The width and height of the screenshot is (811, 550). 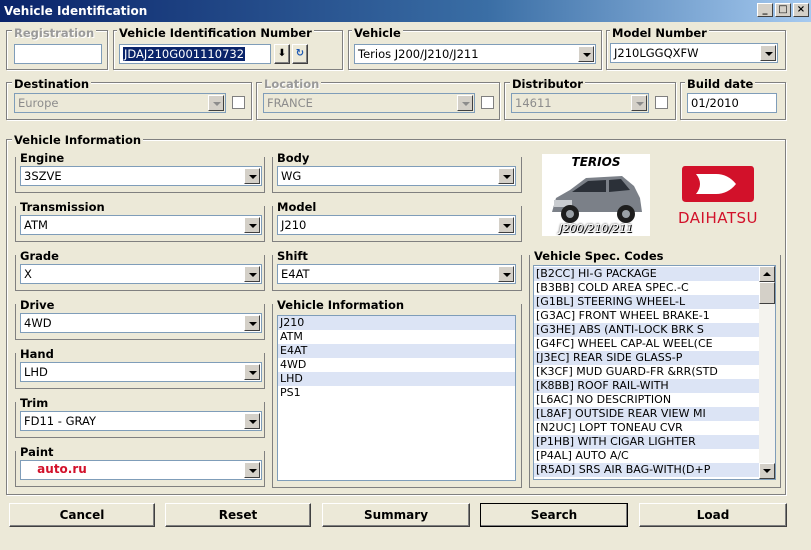 What do you see at coordinates (646, 414) in the screenshot?
I see `list-item: [L8AF] OUTSIDE REAR VIEW MI` at bounding box center [646, 414].